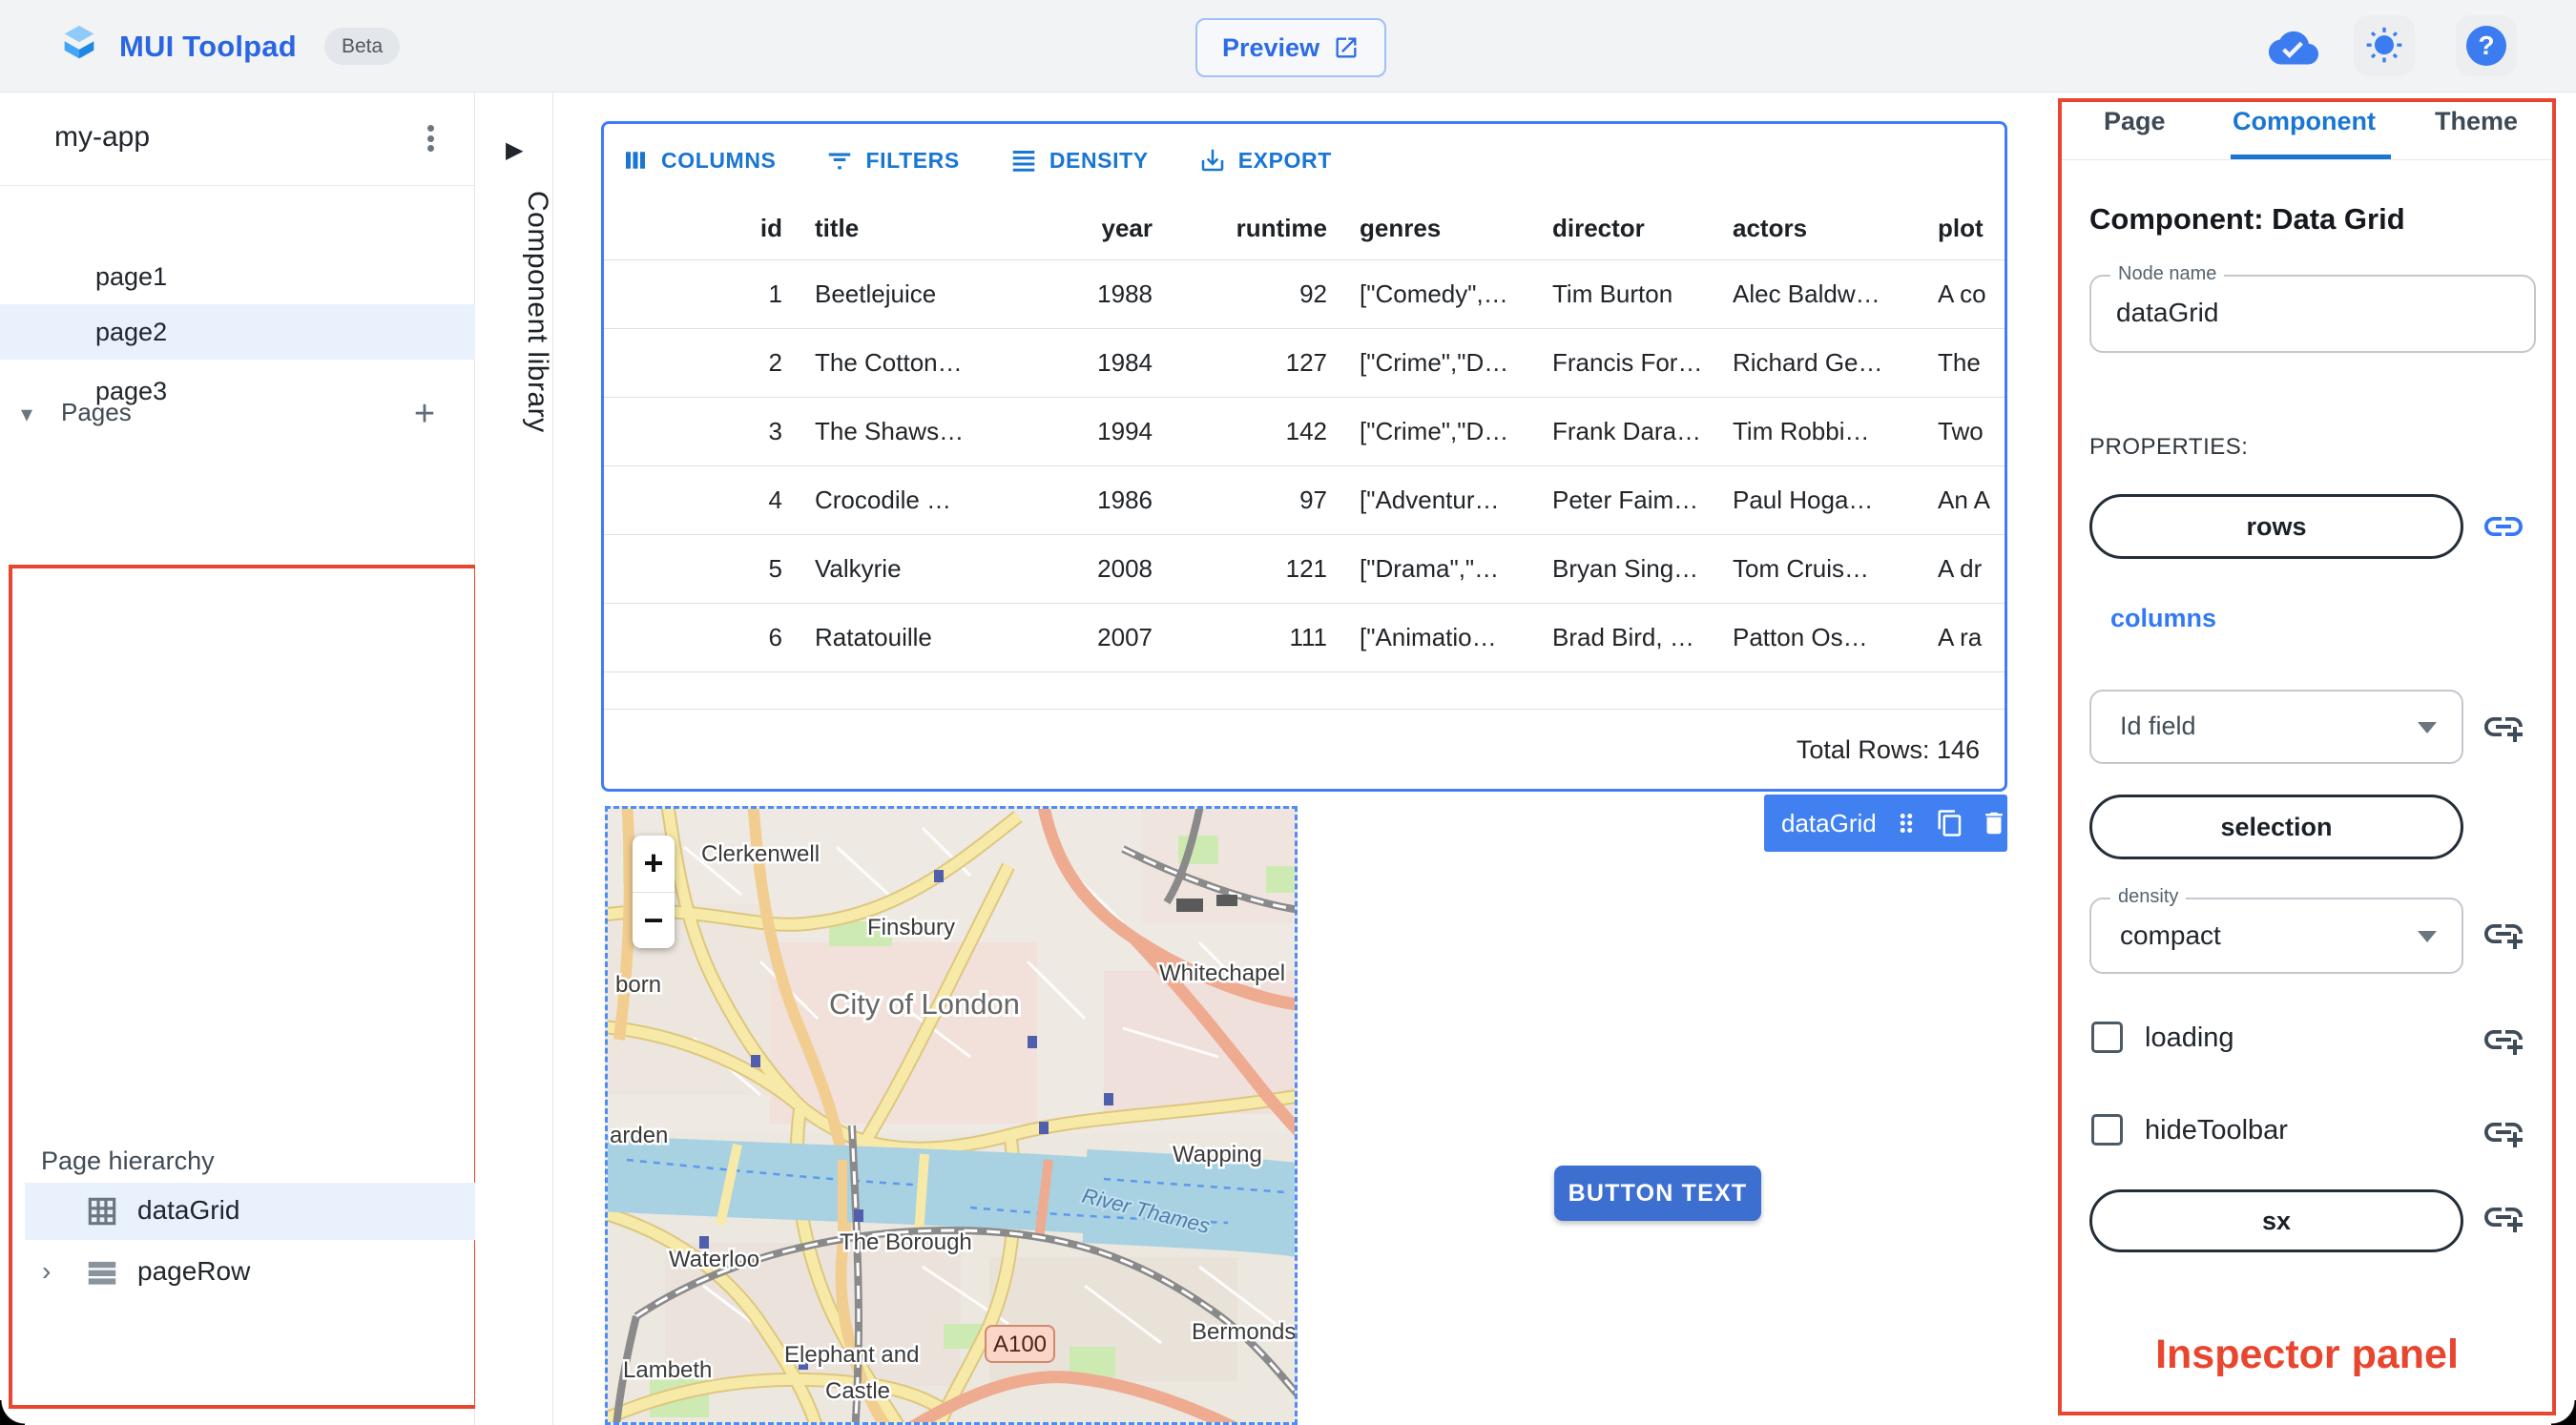 The height and width of the screenshot is (1425, 2576). I want to click on column-header: actors, so click(1819, 227).